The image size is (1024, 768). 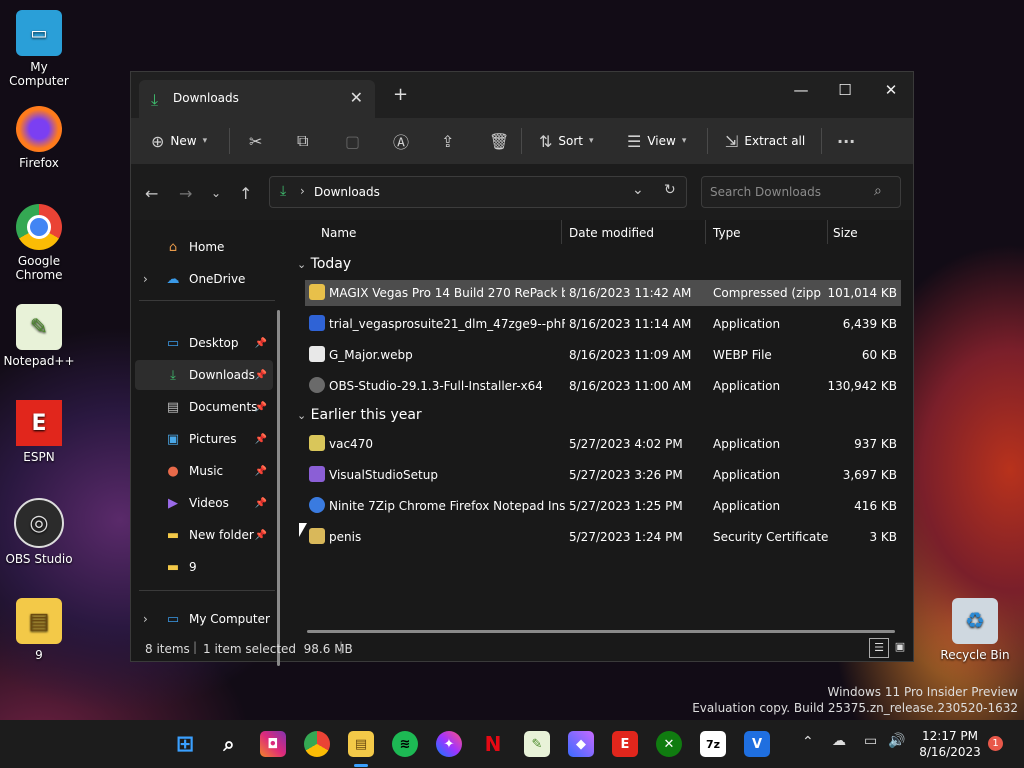 I want to click on group-header-today: ⌄ Today, so click(x=324, y=264).